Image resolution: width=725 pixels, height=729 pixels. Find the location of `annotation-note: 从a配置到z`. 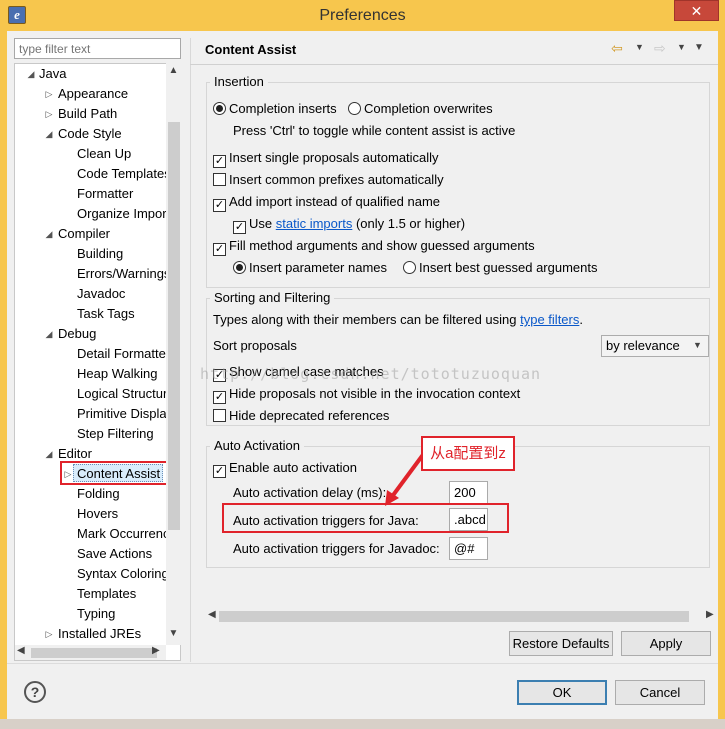

annotation-note: 从a配置到z is located at coordinates (468, 453).